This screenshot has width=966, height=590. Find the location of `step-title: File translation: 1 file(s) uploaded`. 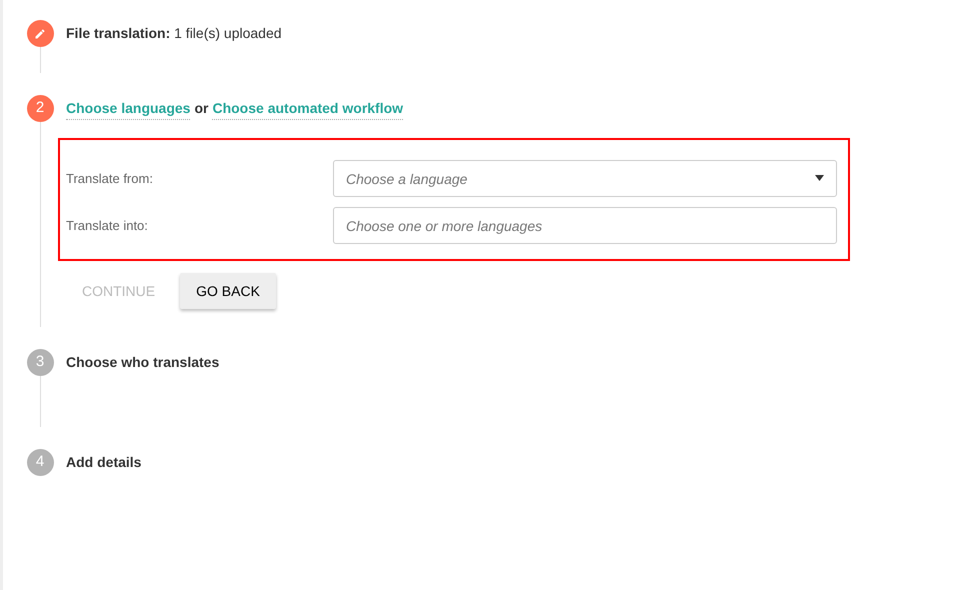

step-title: File translation: 1 file(s) uploaded is located at coordinates (174, 33).